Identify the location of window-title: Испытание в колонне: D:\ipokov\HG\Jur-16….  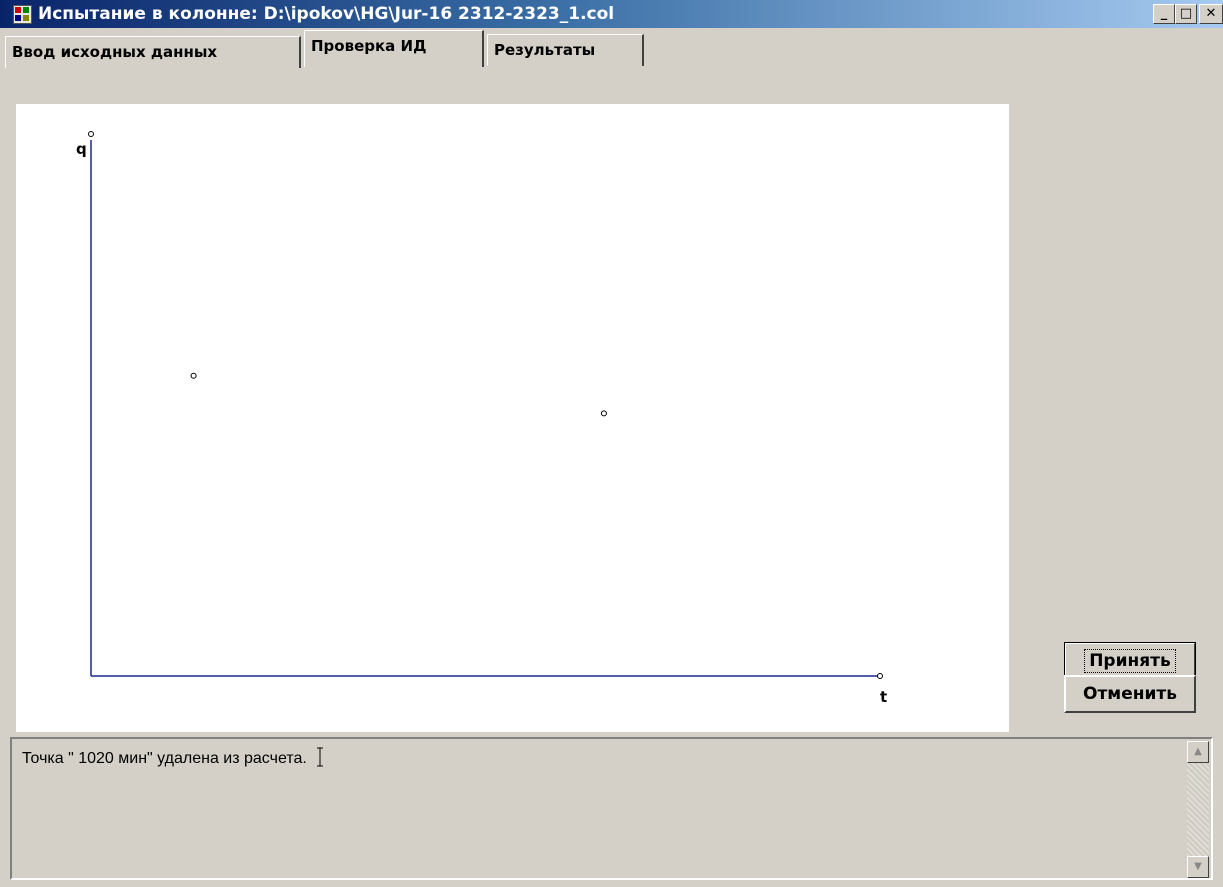
(326, 14).